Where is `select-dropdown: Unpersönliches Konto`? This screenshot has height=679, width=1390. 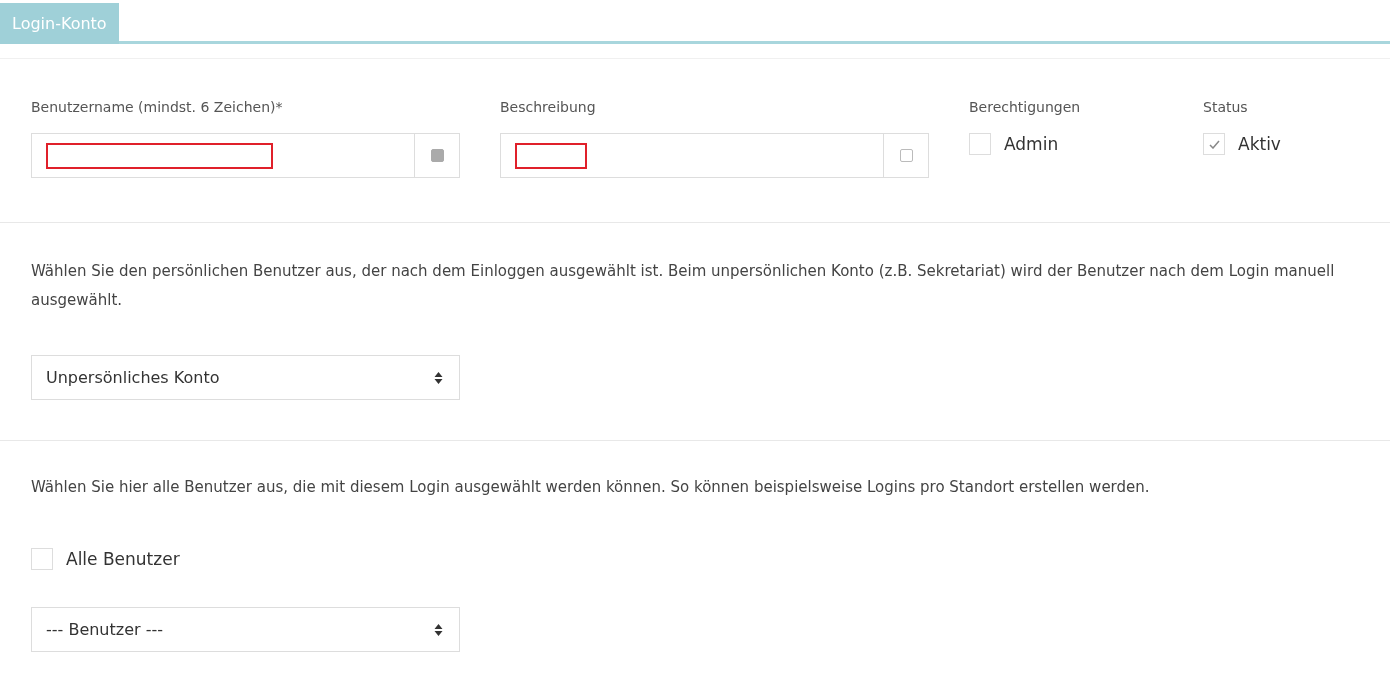
select-dropdown: Unpersönliches Konto is located at coordinates (245, 377).